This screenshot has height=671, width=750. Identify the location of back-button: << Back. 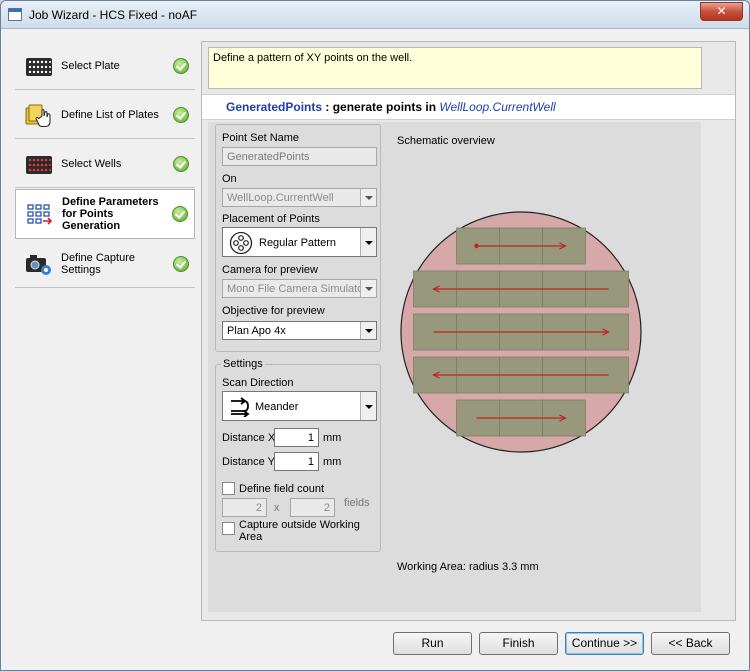
(690, 643).